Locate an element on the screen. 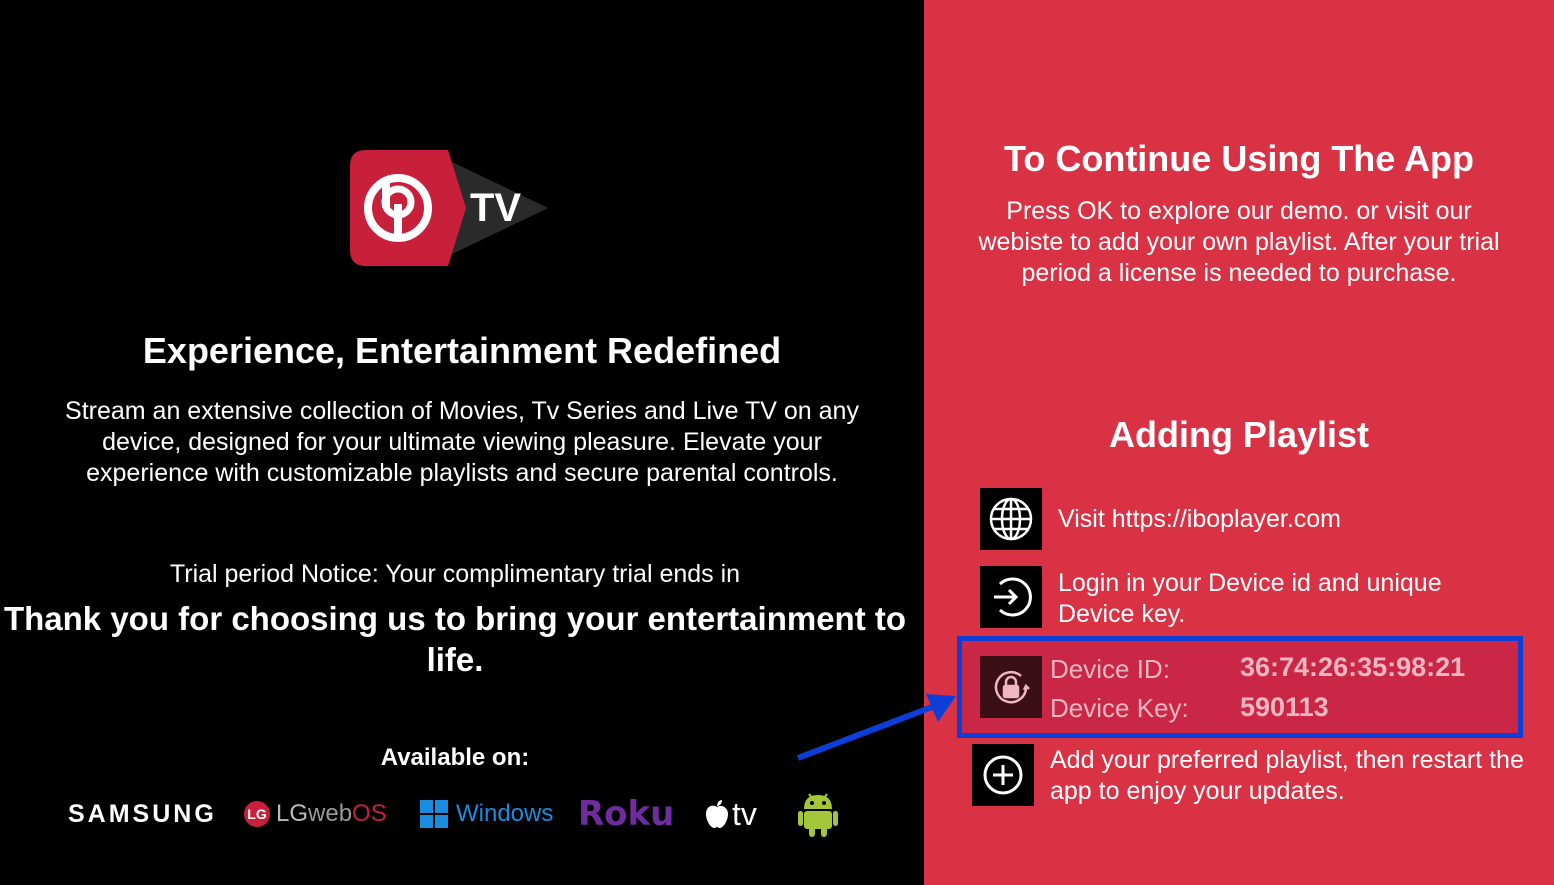 The image size is (1554, 885). tagline: Experience, Entertainment Redefined is located at coordinates (462, 350).